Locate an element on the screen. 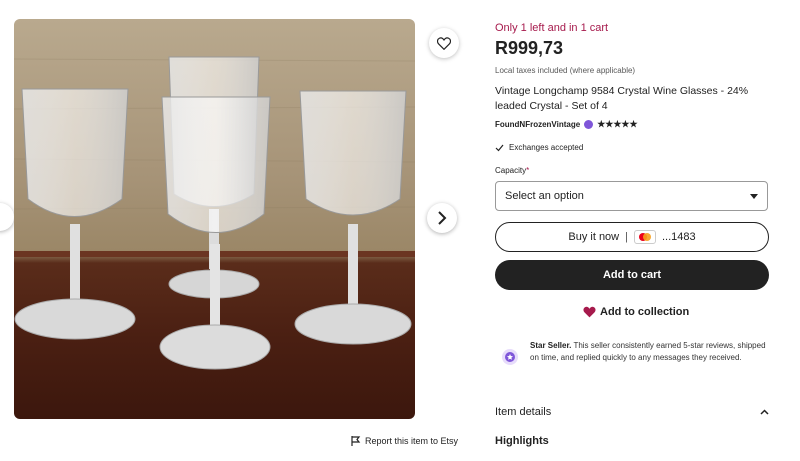 The height and width of the screenshot is (461, 800). tax-note: Local taxes included (where applicable) is located at coordinates (565, 70).